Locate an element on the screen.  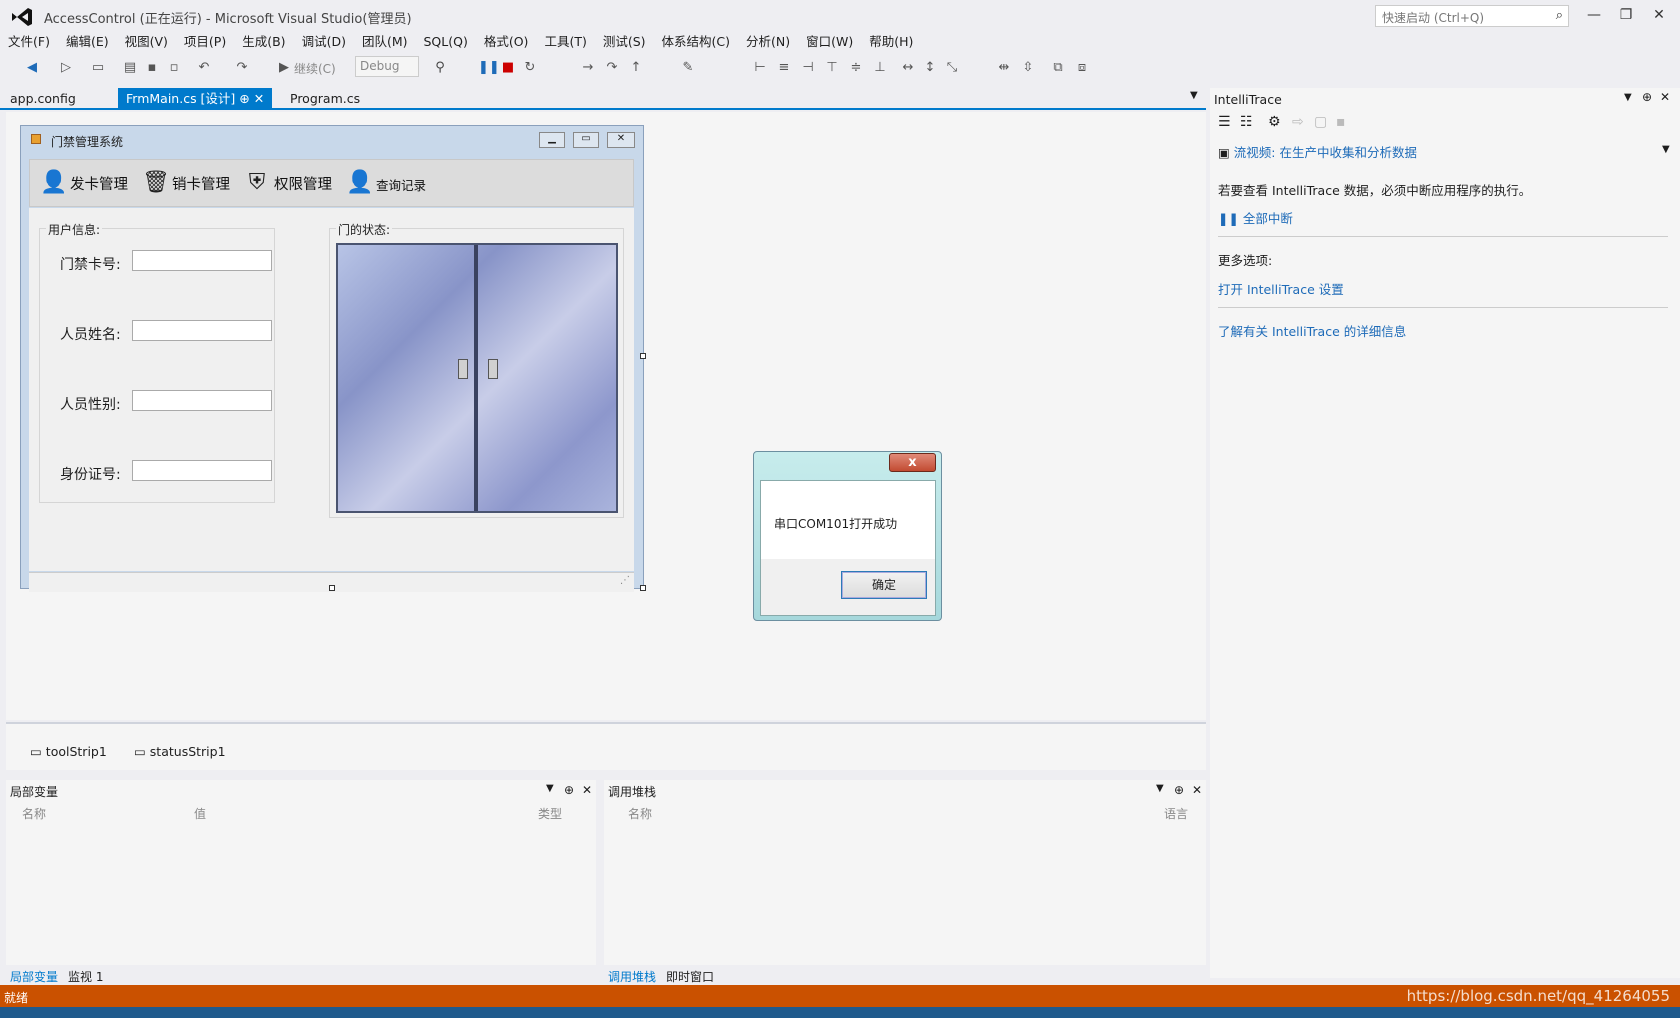
menu-build: 生成(B) is located at coordinates (263, 42).